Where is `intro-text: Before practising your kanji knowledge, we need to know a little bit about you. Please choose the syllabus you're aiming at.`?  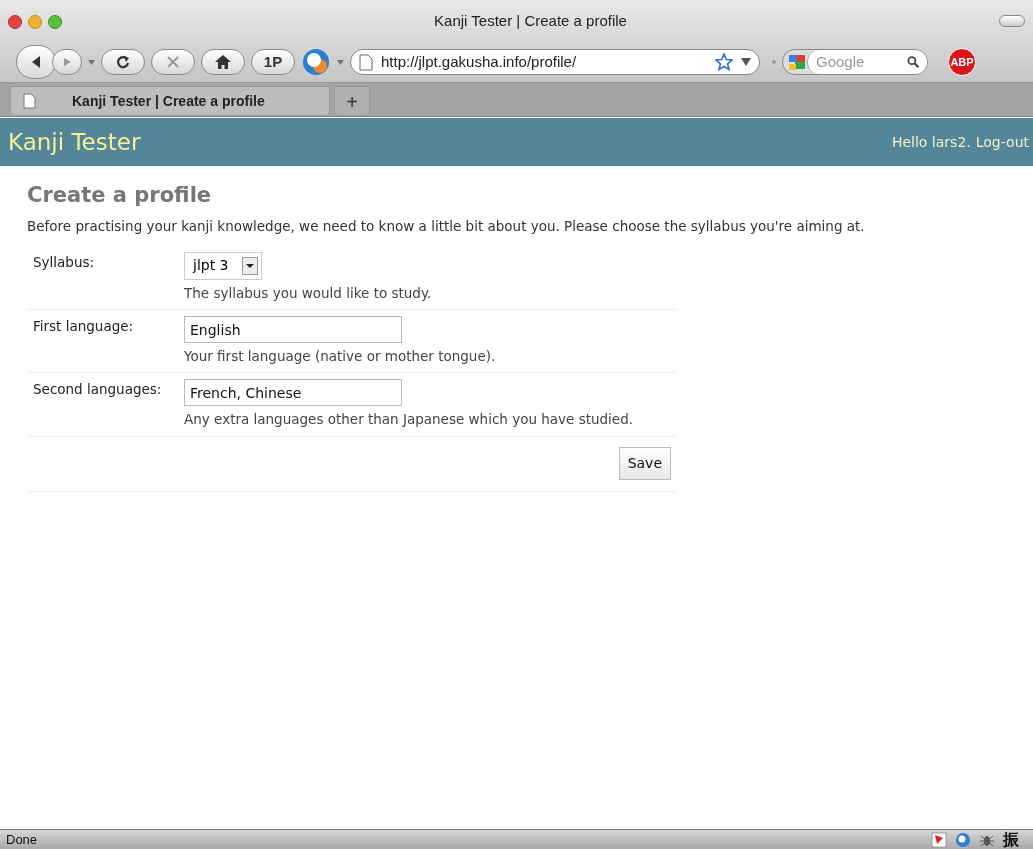 intro-text: Before practising your kanji knowledge, we need to know a little bit about you. Please choose the syllabus you're aiming at. is located at coordinates (446, 226).